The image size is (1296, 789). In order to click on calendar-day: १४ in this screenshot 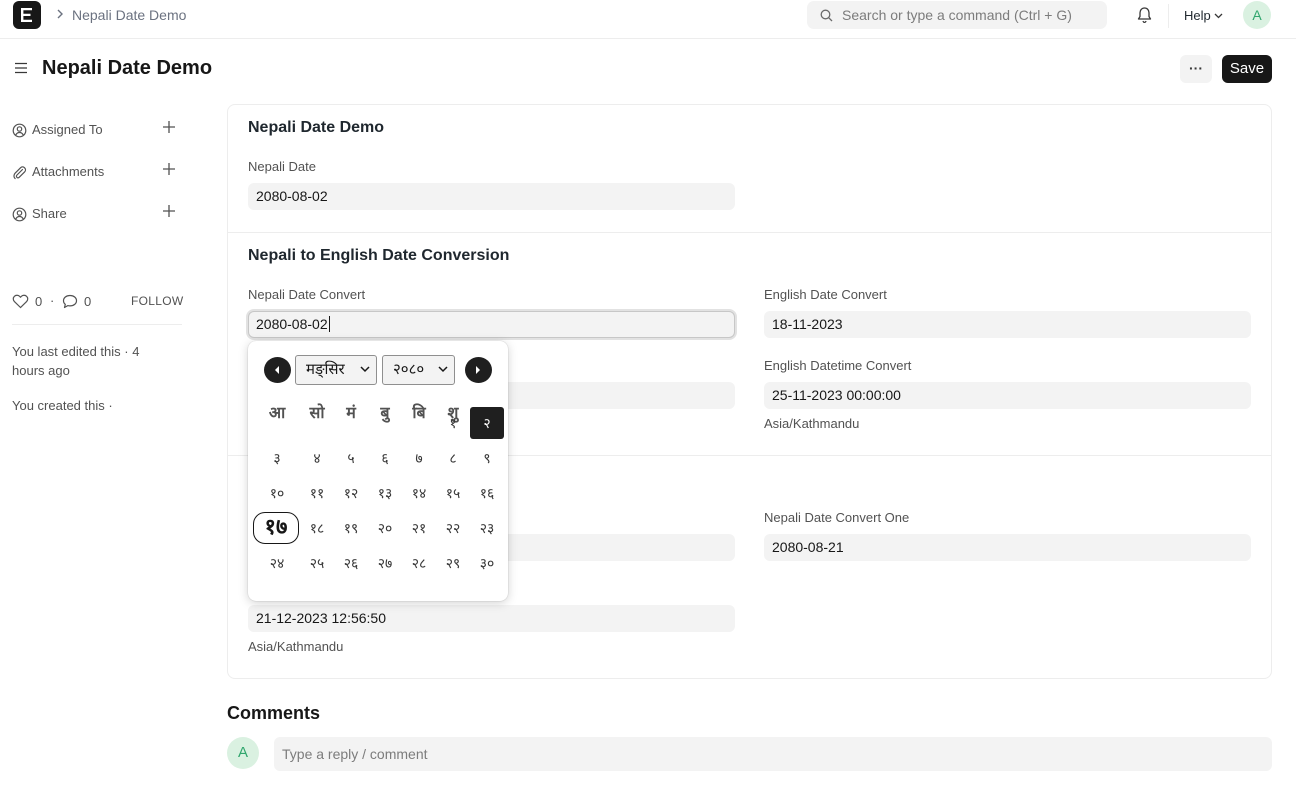, I will do `click(419, 493)`.